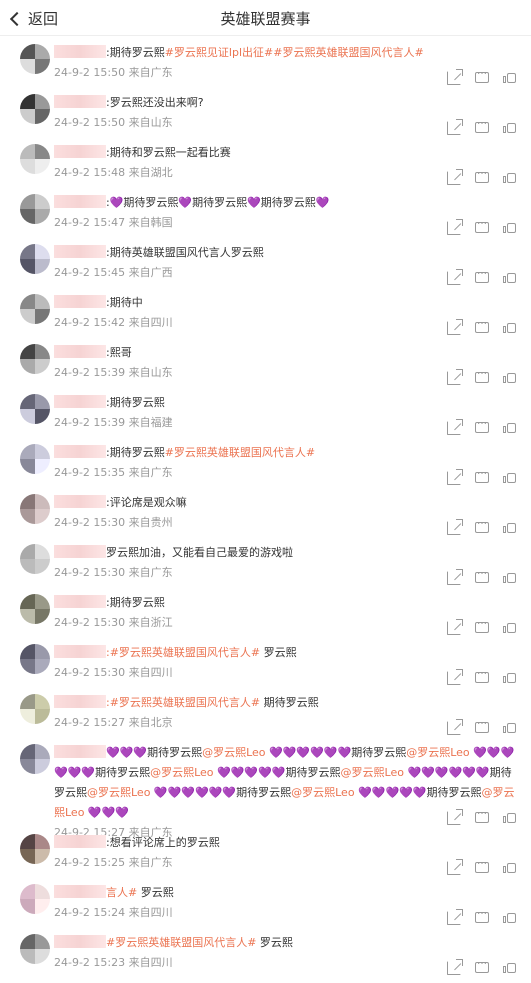  Describe the element at coordinates (121, 892) in the screenshot. I see `hashtag-link: 言人#` at that location.